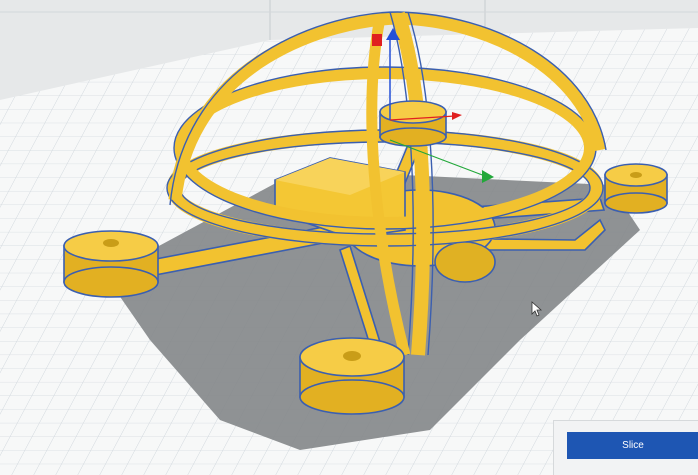 The height and width of the screenshot is (475, 698). I want to click on motor-mount-right, so click(636, 188).